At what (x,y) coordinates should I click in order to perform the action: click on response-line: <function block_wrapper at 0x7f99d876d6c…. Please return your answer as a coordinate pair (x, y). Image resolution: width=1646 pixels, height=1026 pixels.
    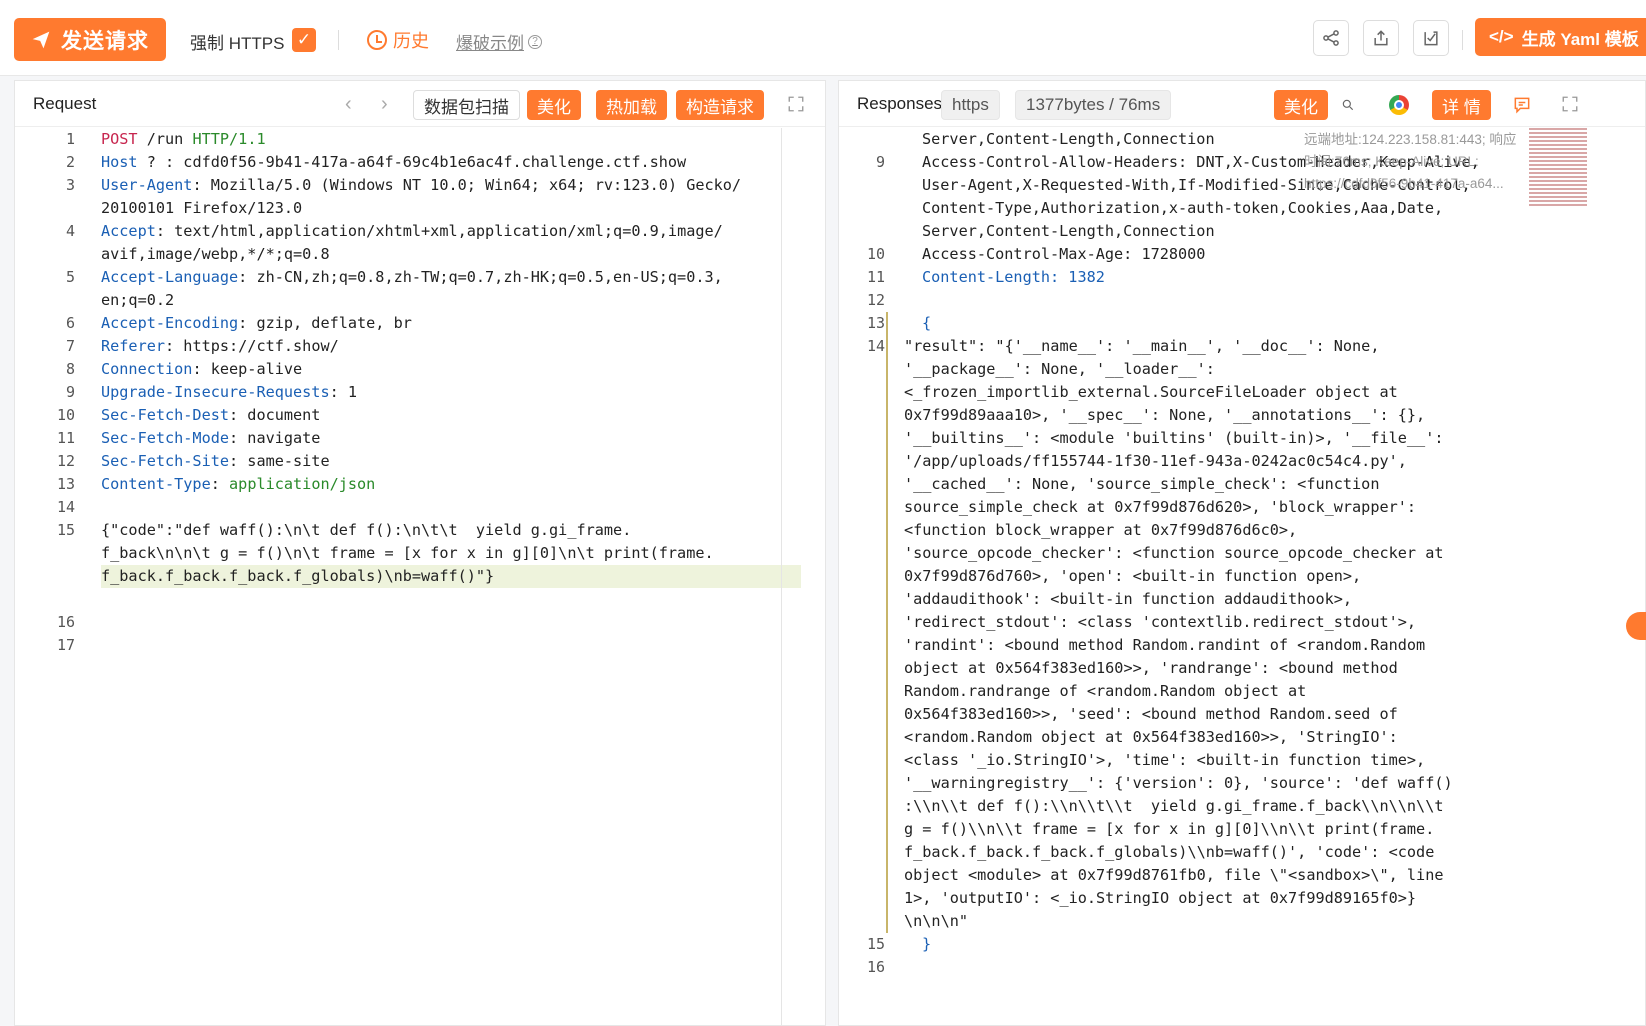
    Looking at the image, I should click on (1242, 530).